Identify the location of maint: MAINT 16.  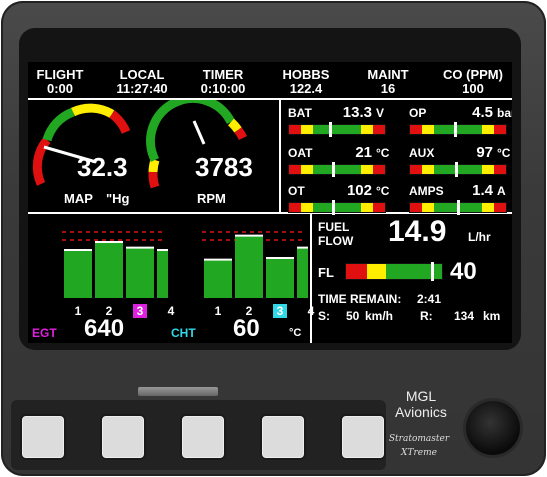
(388, 82).